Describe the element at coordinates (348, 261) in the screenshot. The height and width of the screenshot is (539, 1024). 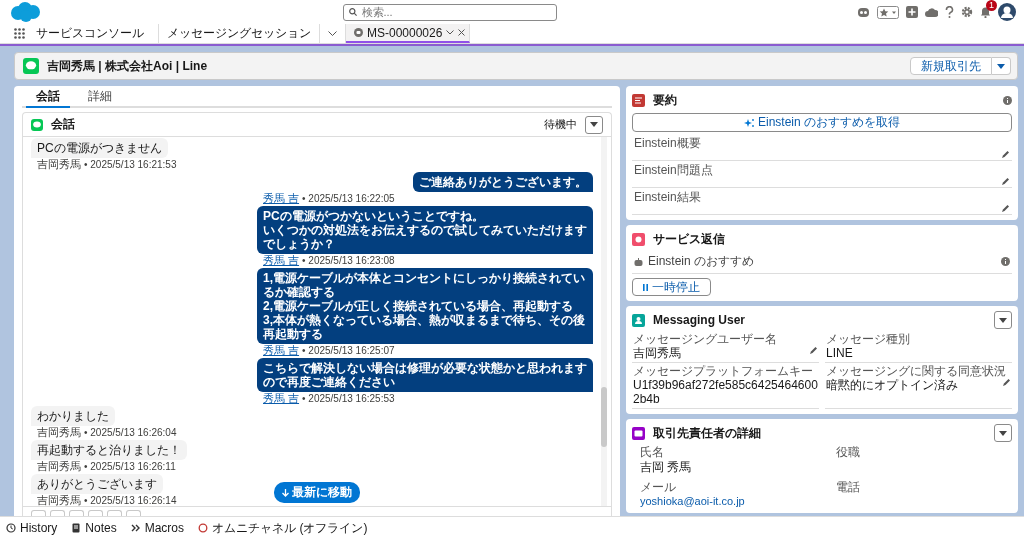
I see `message-time: • 2025/5/13 16:23:08` at that location.